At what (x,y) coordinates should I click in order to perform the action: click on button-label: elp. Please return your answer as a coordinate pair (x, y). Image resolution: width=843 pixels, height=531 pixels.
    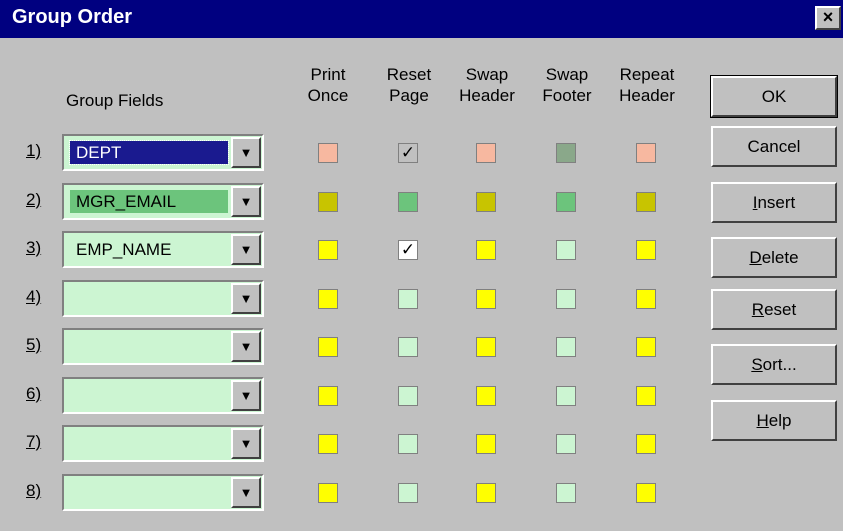
    Looking at the image, I should click on (780, 420).